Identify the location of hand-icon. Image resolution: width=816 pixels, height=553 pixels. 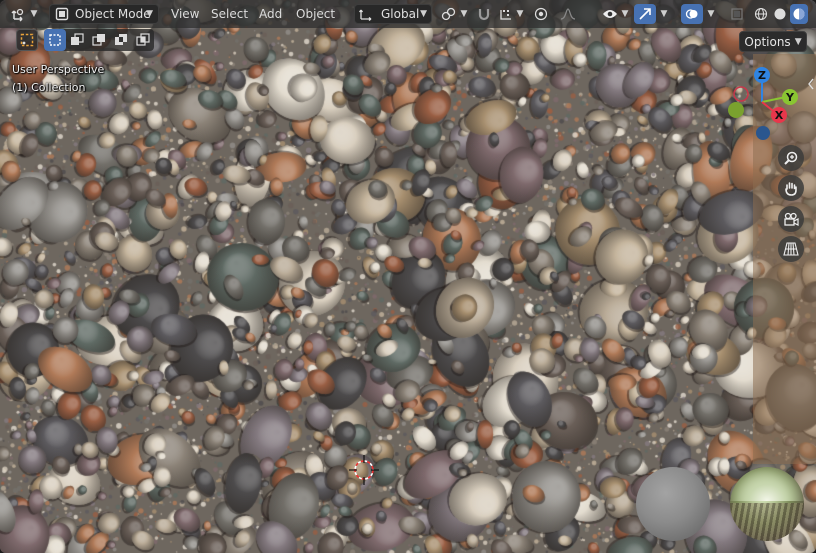
(791, 188).